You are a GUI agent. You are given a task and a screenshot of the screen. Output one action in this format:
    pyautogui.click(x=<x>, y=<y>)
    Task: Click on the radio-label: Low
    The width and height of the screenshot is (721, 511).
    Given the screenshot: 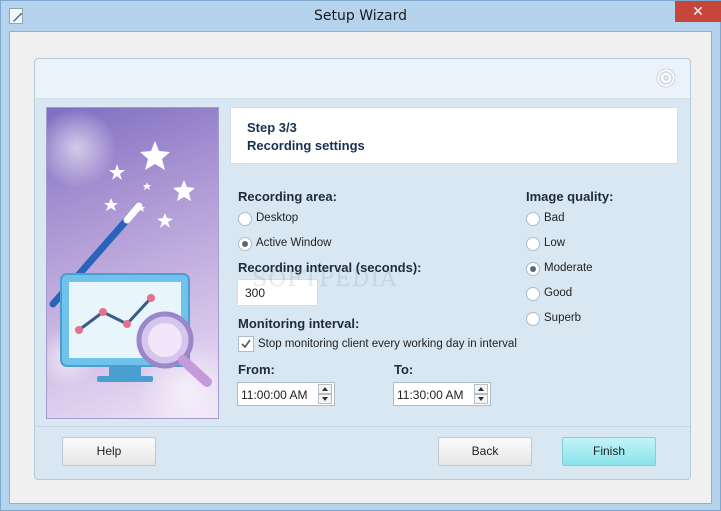 What is the action you would take?
    pyautogui.click(x=555, y=243)
    